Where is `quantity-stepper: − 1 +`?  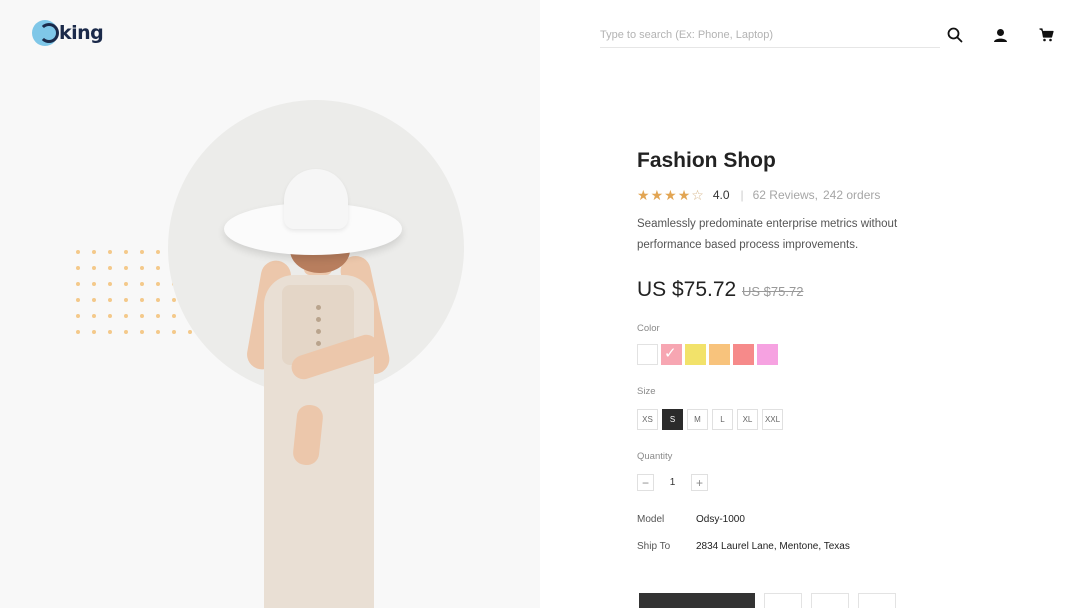 quantity-stepper: − 1 + is located at coordinates (672, 482).